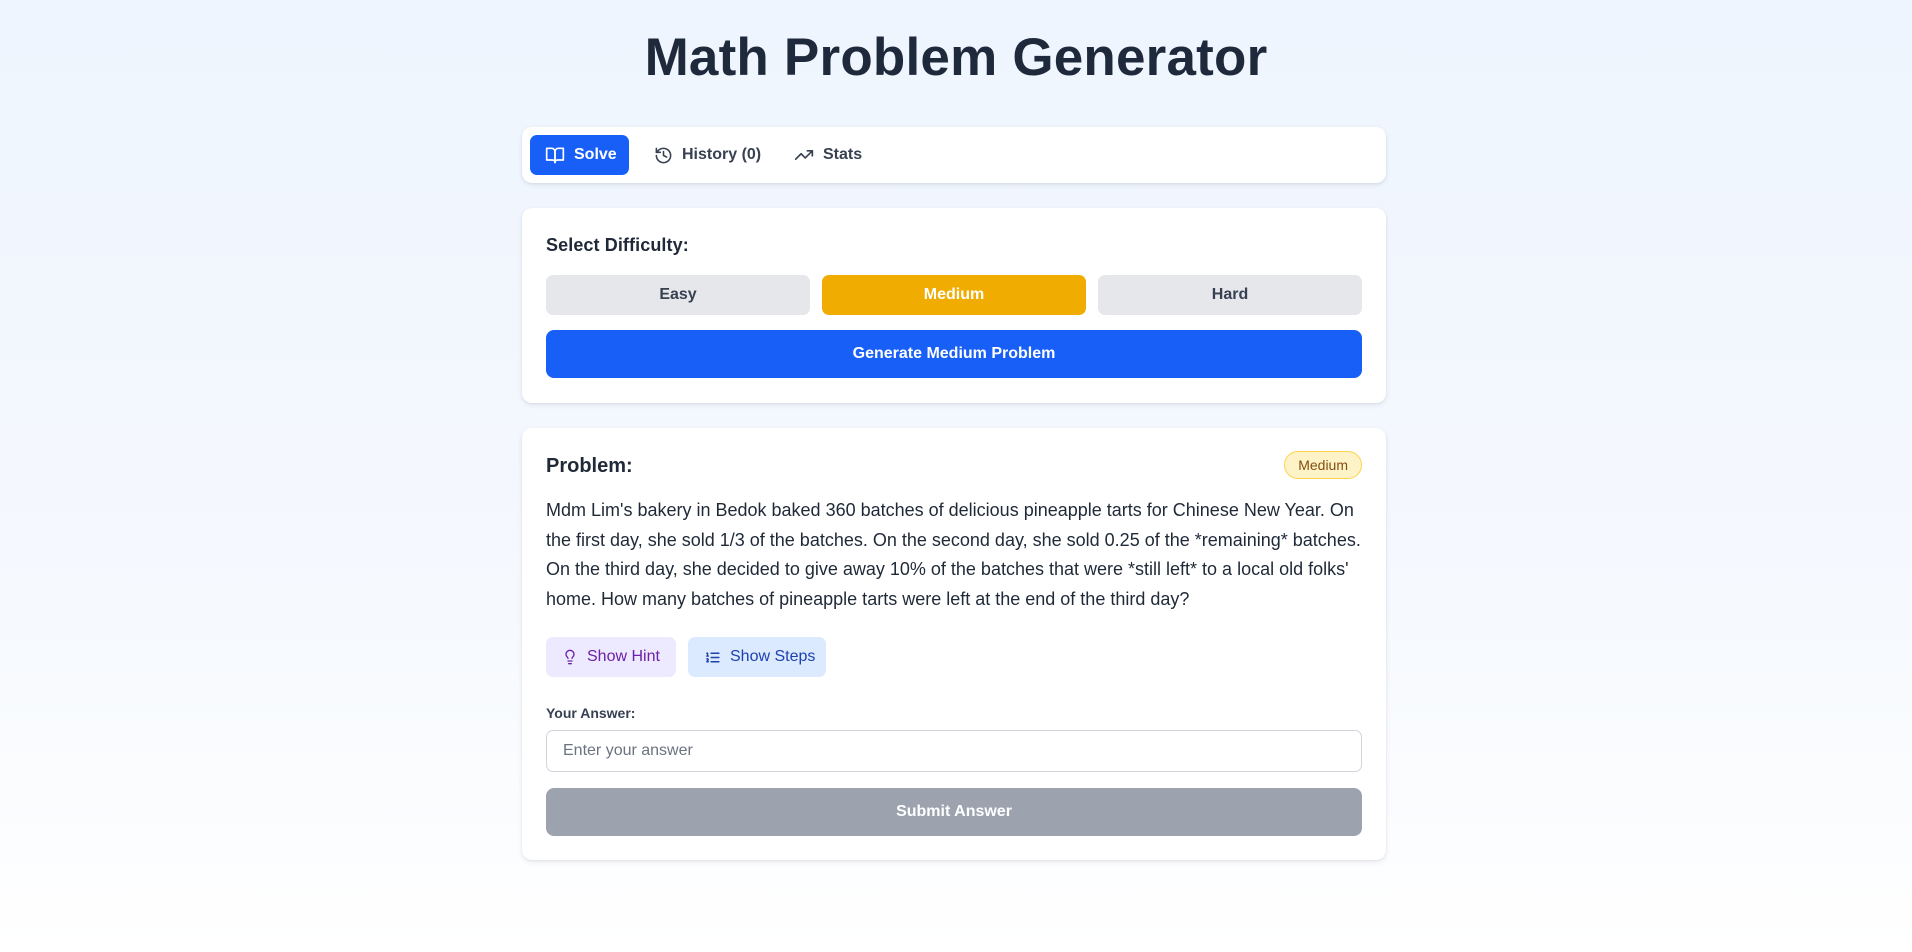 Image resolution: width=1912 pixels, height=952 pixels. I want to click on difficulty-label: Select Difficulty:, so click(617, 245).